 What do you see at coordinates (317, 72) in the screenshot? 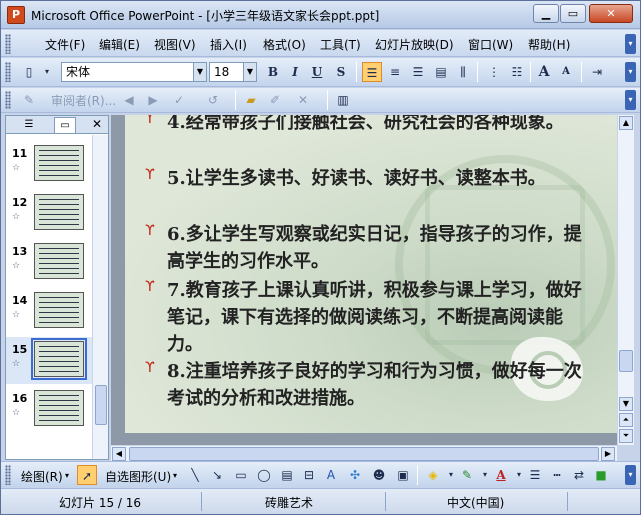
I see `underline-button: U` at bounding box center [317, 72].